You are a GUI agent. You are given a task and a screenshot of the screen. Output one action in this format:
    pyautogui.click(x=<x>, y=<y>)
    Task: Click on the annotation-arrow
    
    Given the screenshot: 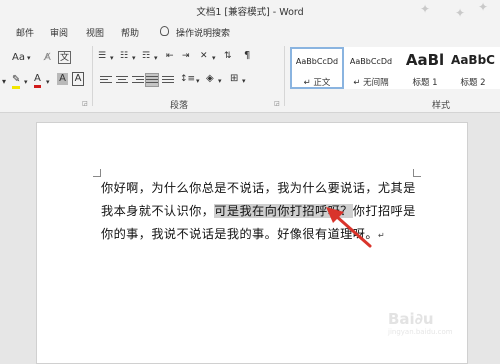 What is the action you would take?
    pyautogui.click(x=349, y=227)
    